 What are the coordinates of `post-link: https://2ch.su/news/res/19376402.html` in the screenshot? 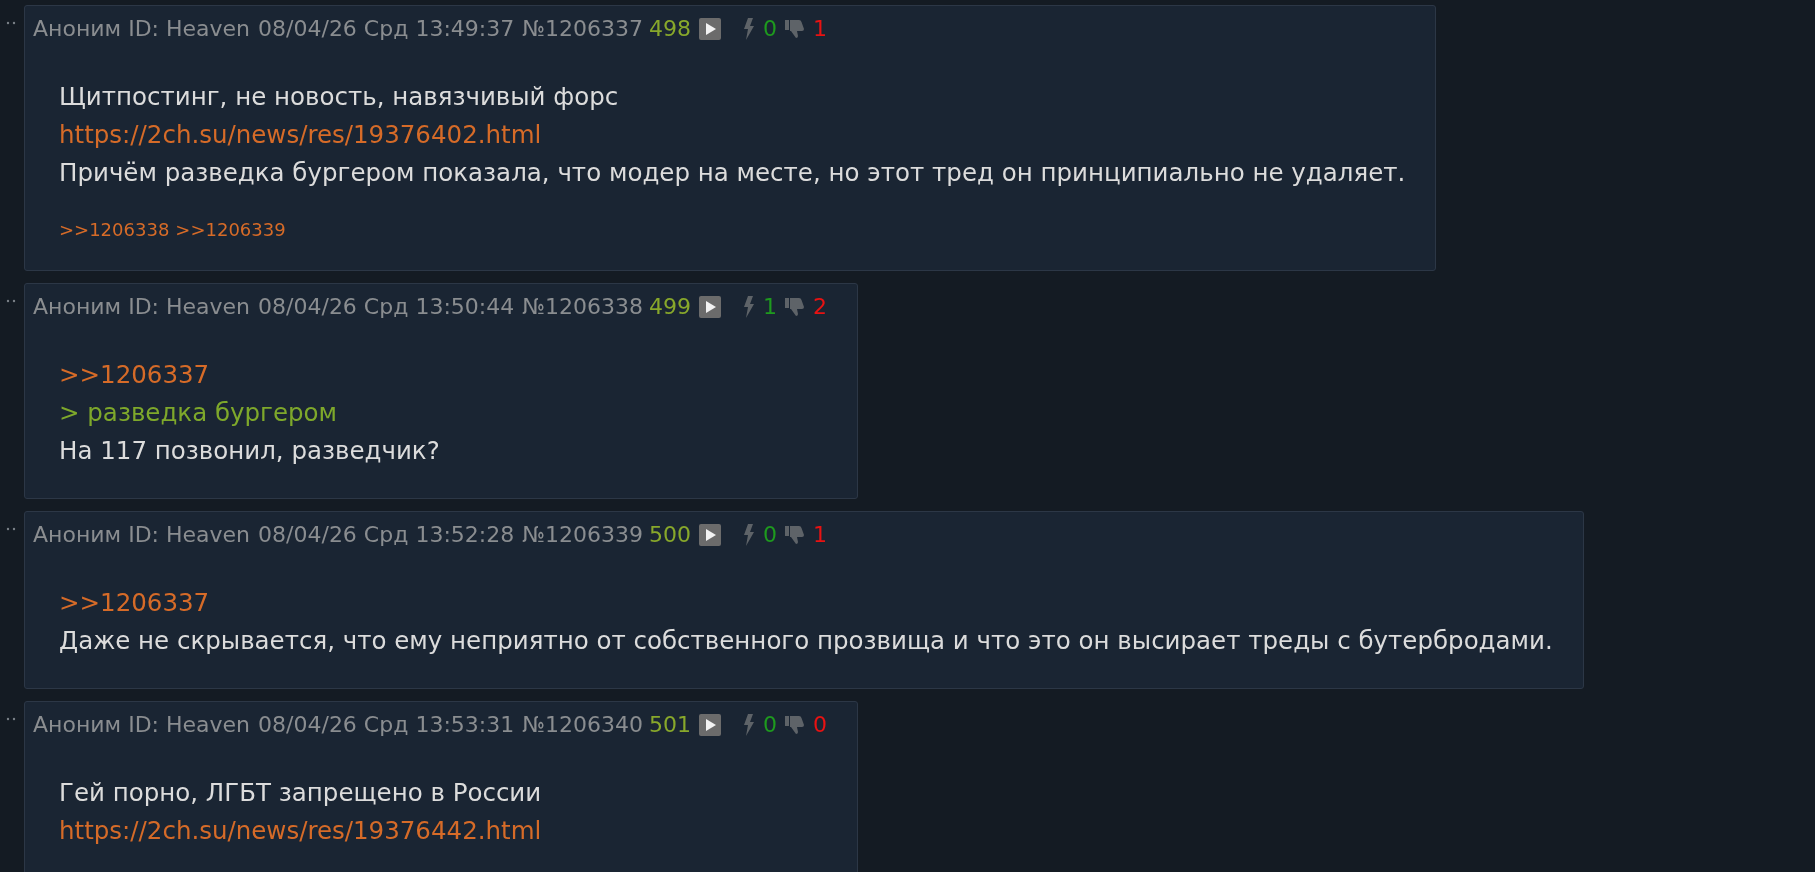 It's located at (732, 135).